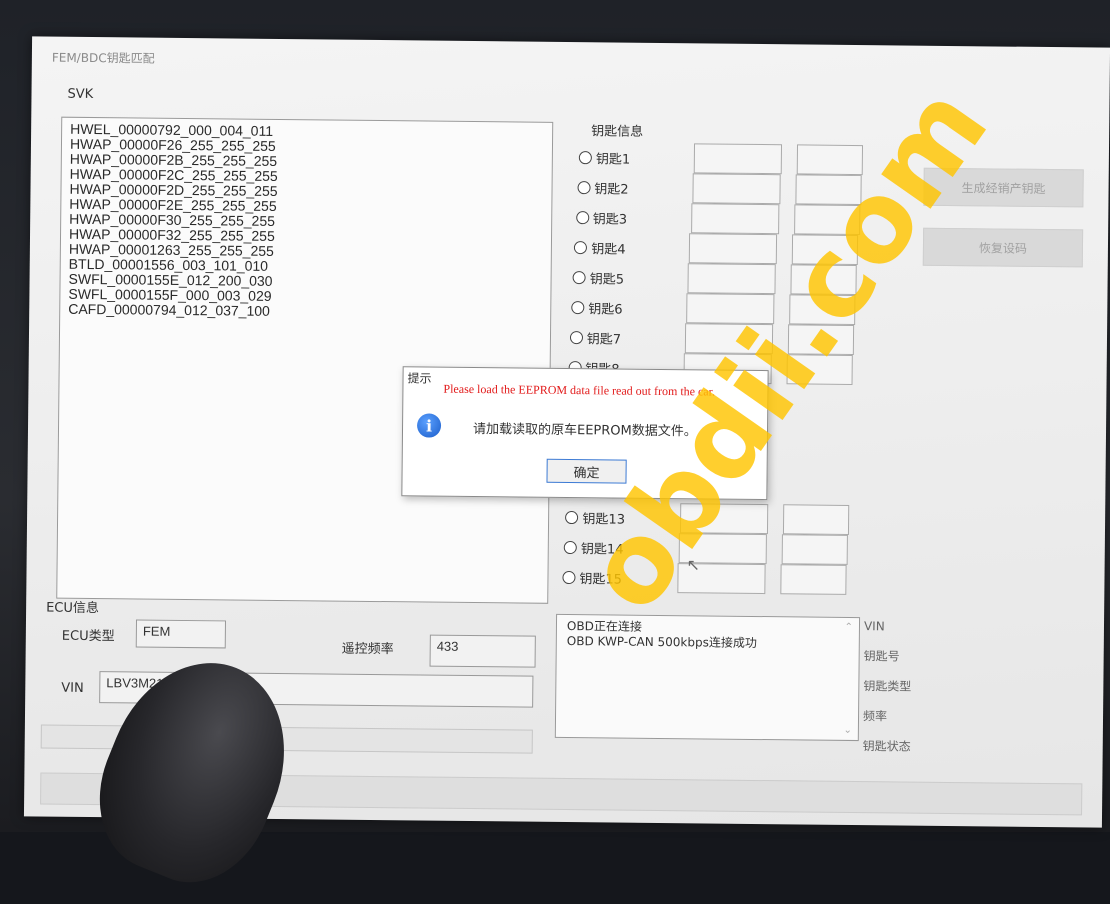 The image size is (1110, 904). What do you see at coordinates (608, 250) in the screenshot?
I see `key-label: 钥匙4` at bounding box center [608, 250].